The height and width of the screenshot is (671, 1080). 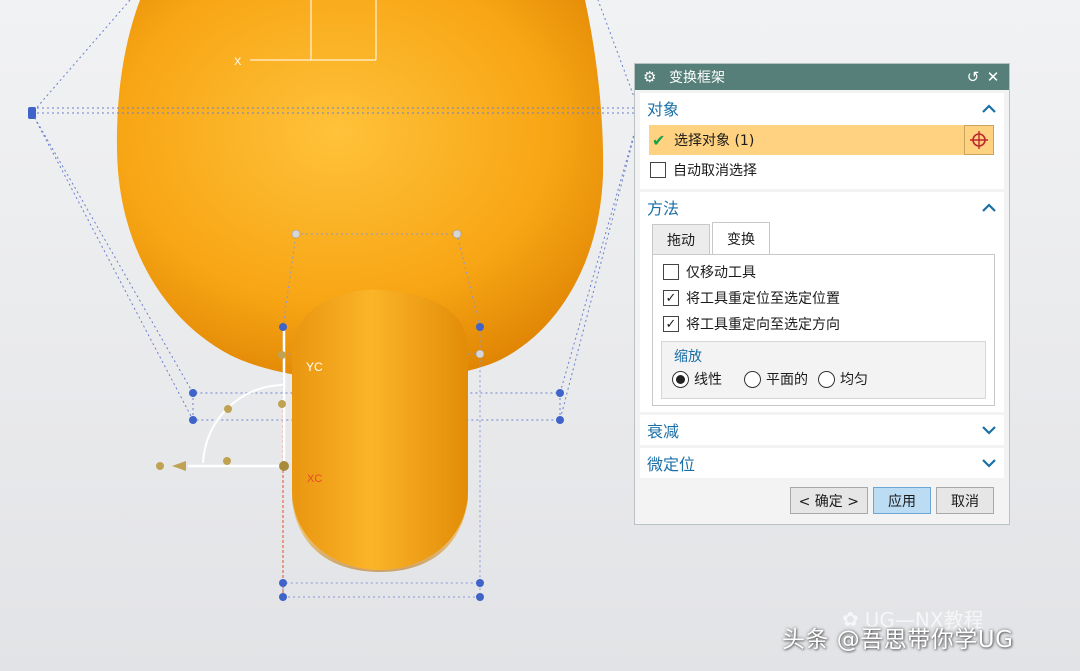 What do you see at coordinates (671, 464) in the screenshot?
I see `micro-position-section-title: 微定位` at bounding box center [671, 464].